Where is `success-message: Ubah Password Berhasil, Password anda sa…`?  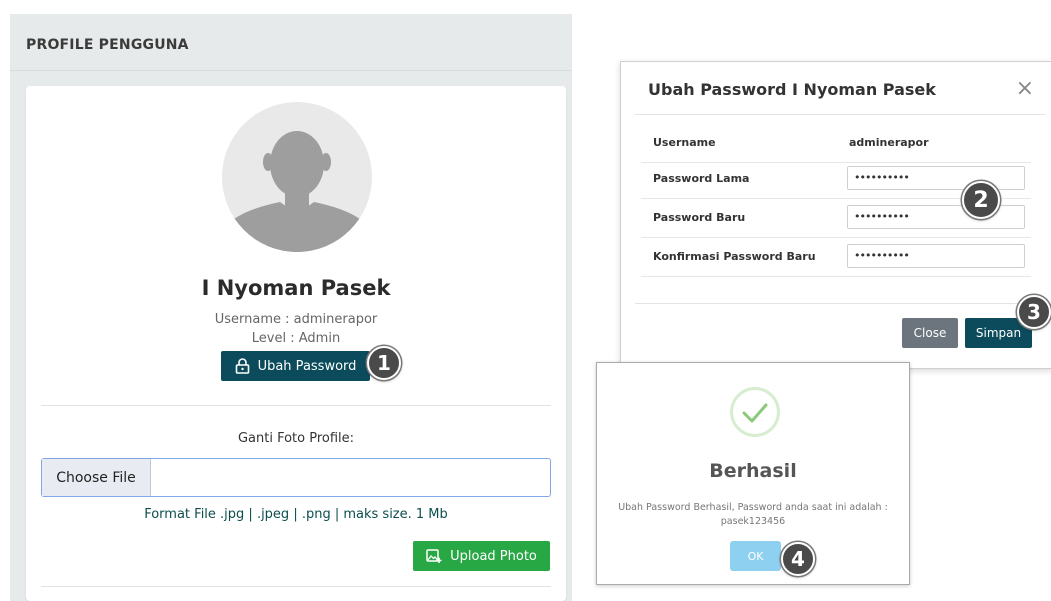 success-message: Ubah Password Berhasil, Password anda sa… is located at coordinates (753, 514).